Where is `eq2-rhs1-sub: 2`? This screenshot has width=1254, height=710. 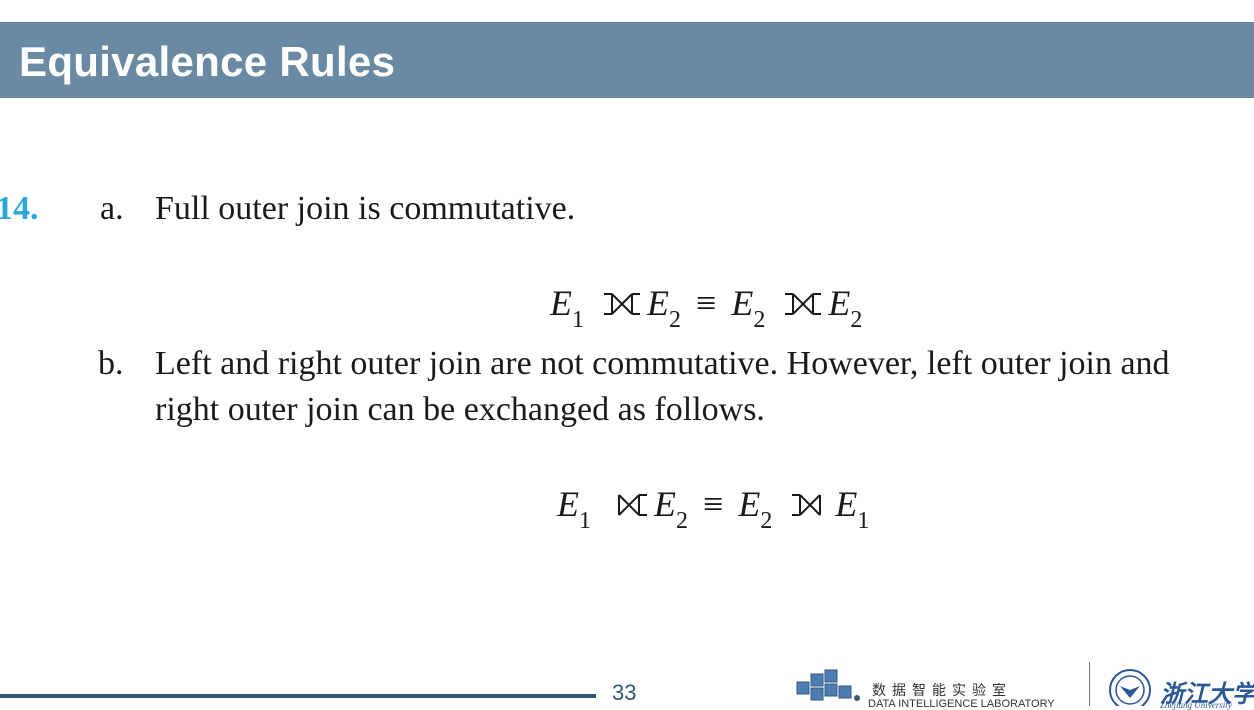 eq2-rhs1-sub: 2 is located at coordinates (766, 521).